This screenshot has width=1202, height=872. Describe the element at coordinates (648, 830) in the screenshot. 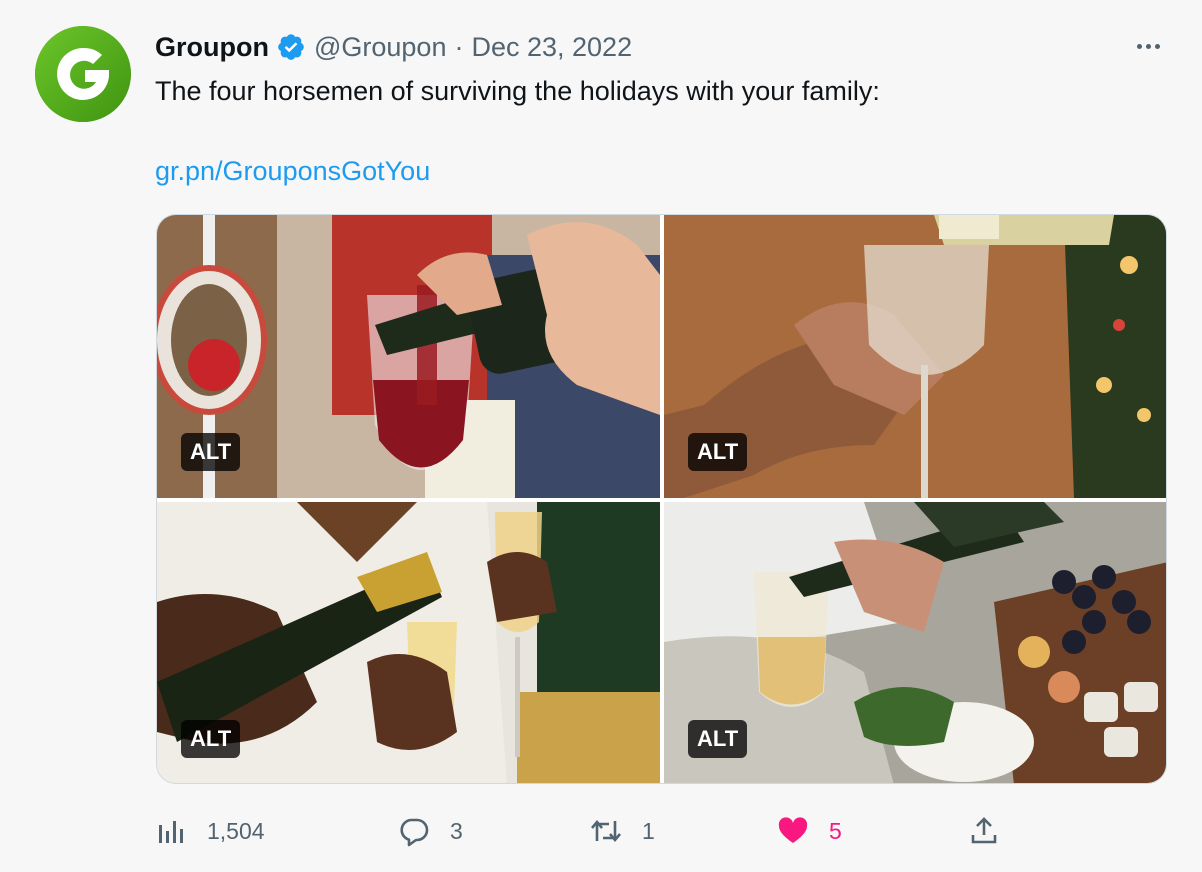

I see `retweet-count: 1` at that location.